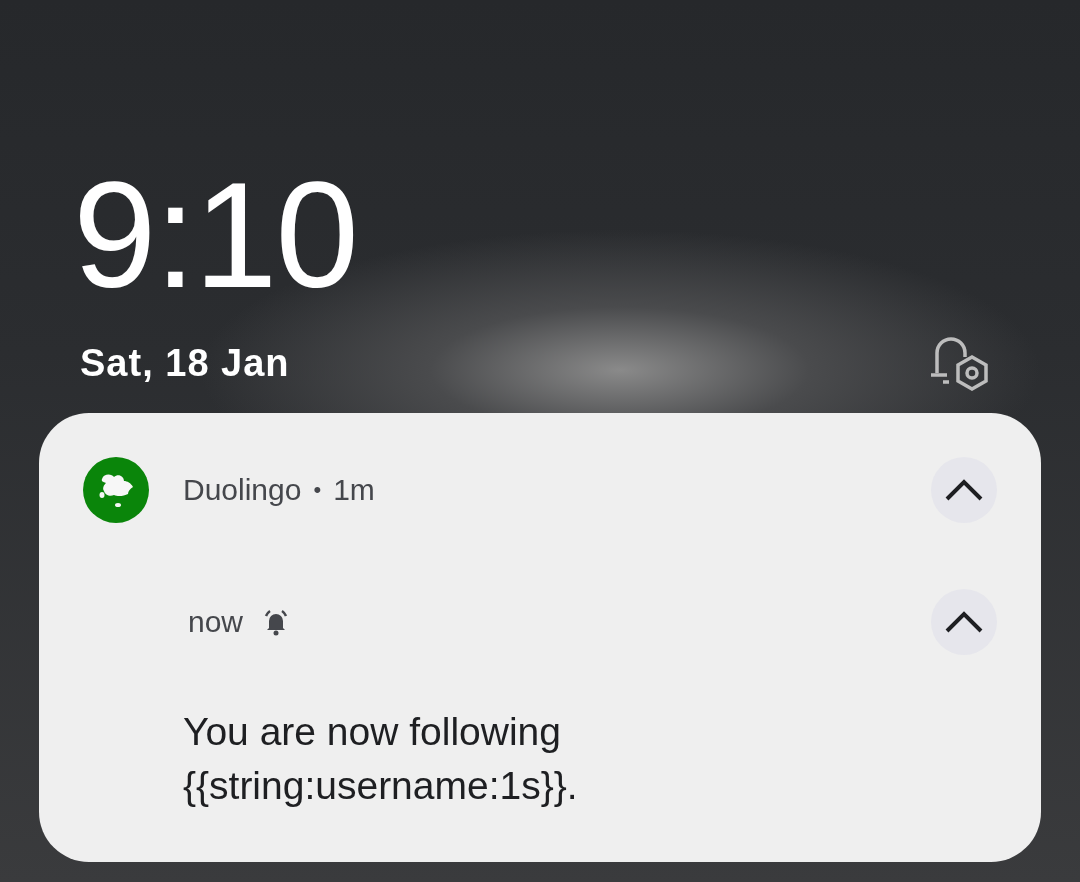 The height and width of the screenshot is (882, 1080). What do you see at coordinates (960, 363) in the screenshot?
I see `bell-settings-icon` at bounding box center [960, 363].